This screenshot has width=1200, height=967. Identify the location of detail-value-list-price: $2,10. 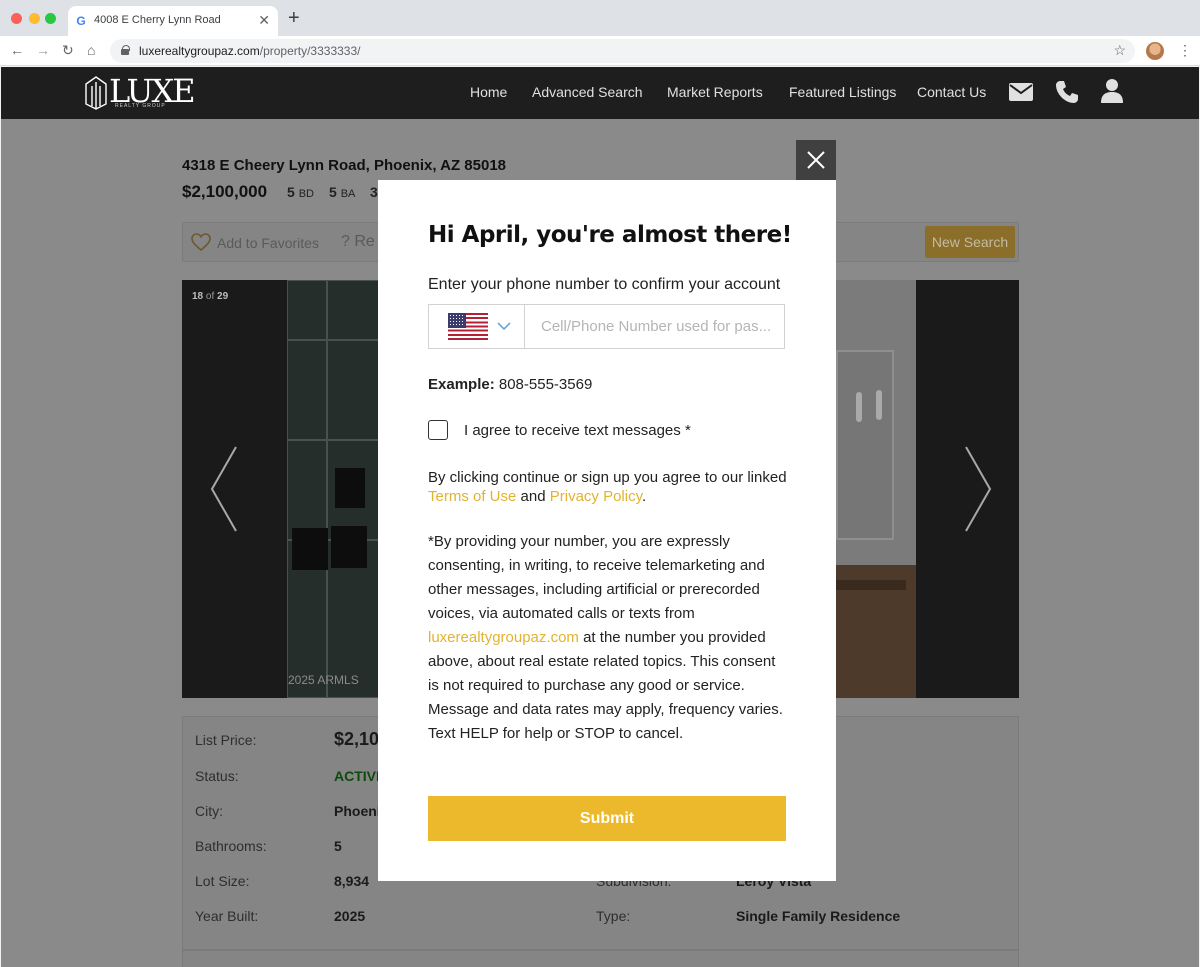
(357, 739).